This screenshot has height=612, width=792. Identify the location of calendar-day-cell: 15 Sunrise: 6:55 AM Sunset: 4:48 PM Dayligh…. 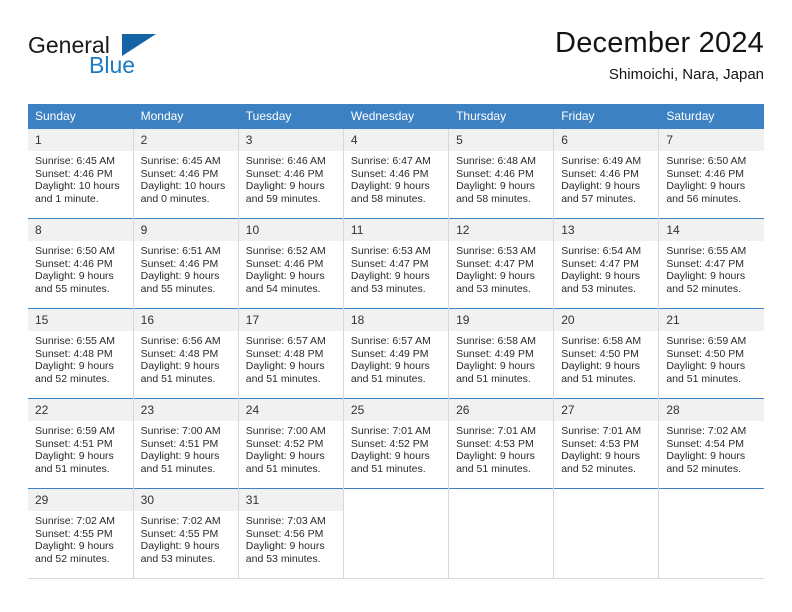
(81, 353).